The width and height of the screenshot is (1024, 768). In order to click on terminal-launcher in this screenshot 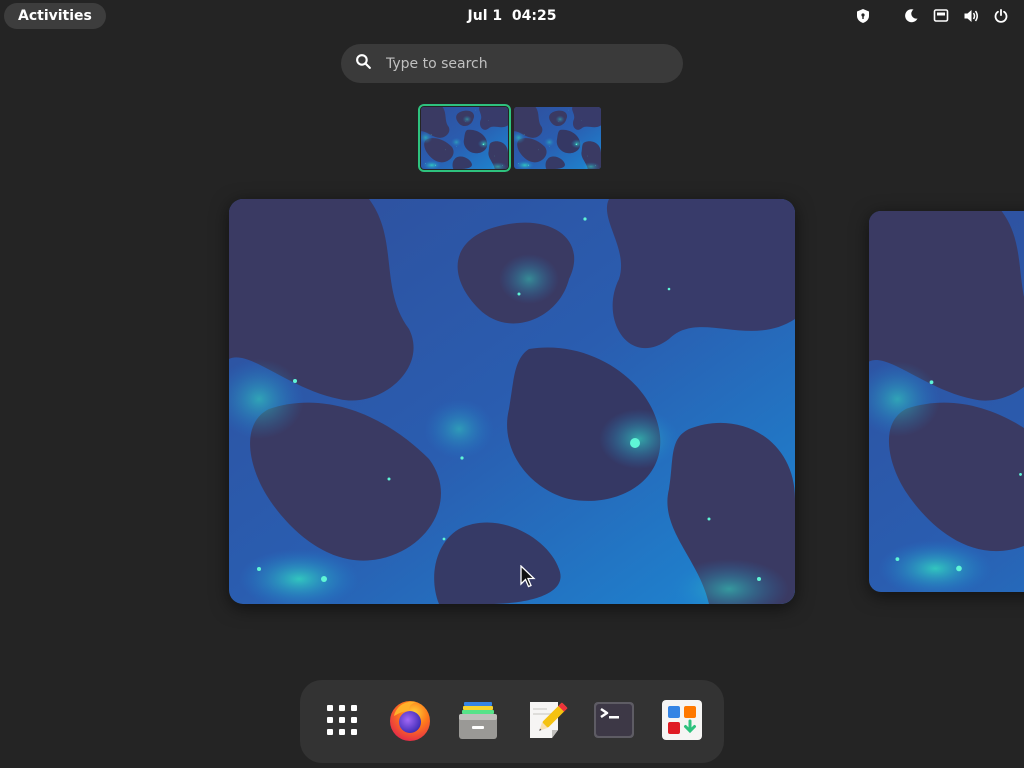, I will do `click(614, 722)`.